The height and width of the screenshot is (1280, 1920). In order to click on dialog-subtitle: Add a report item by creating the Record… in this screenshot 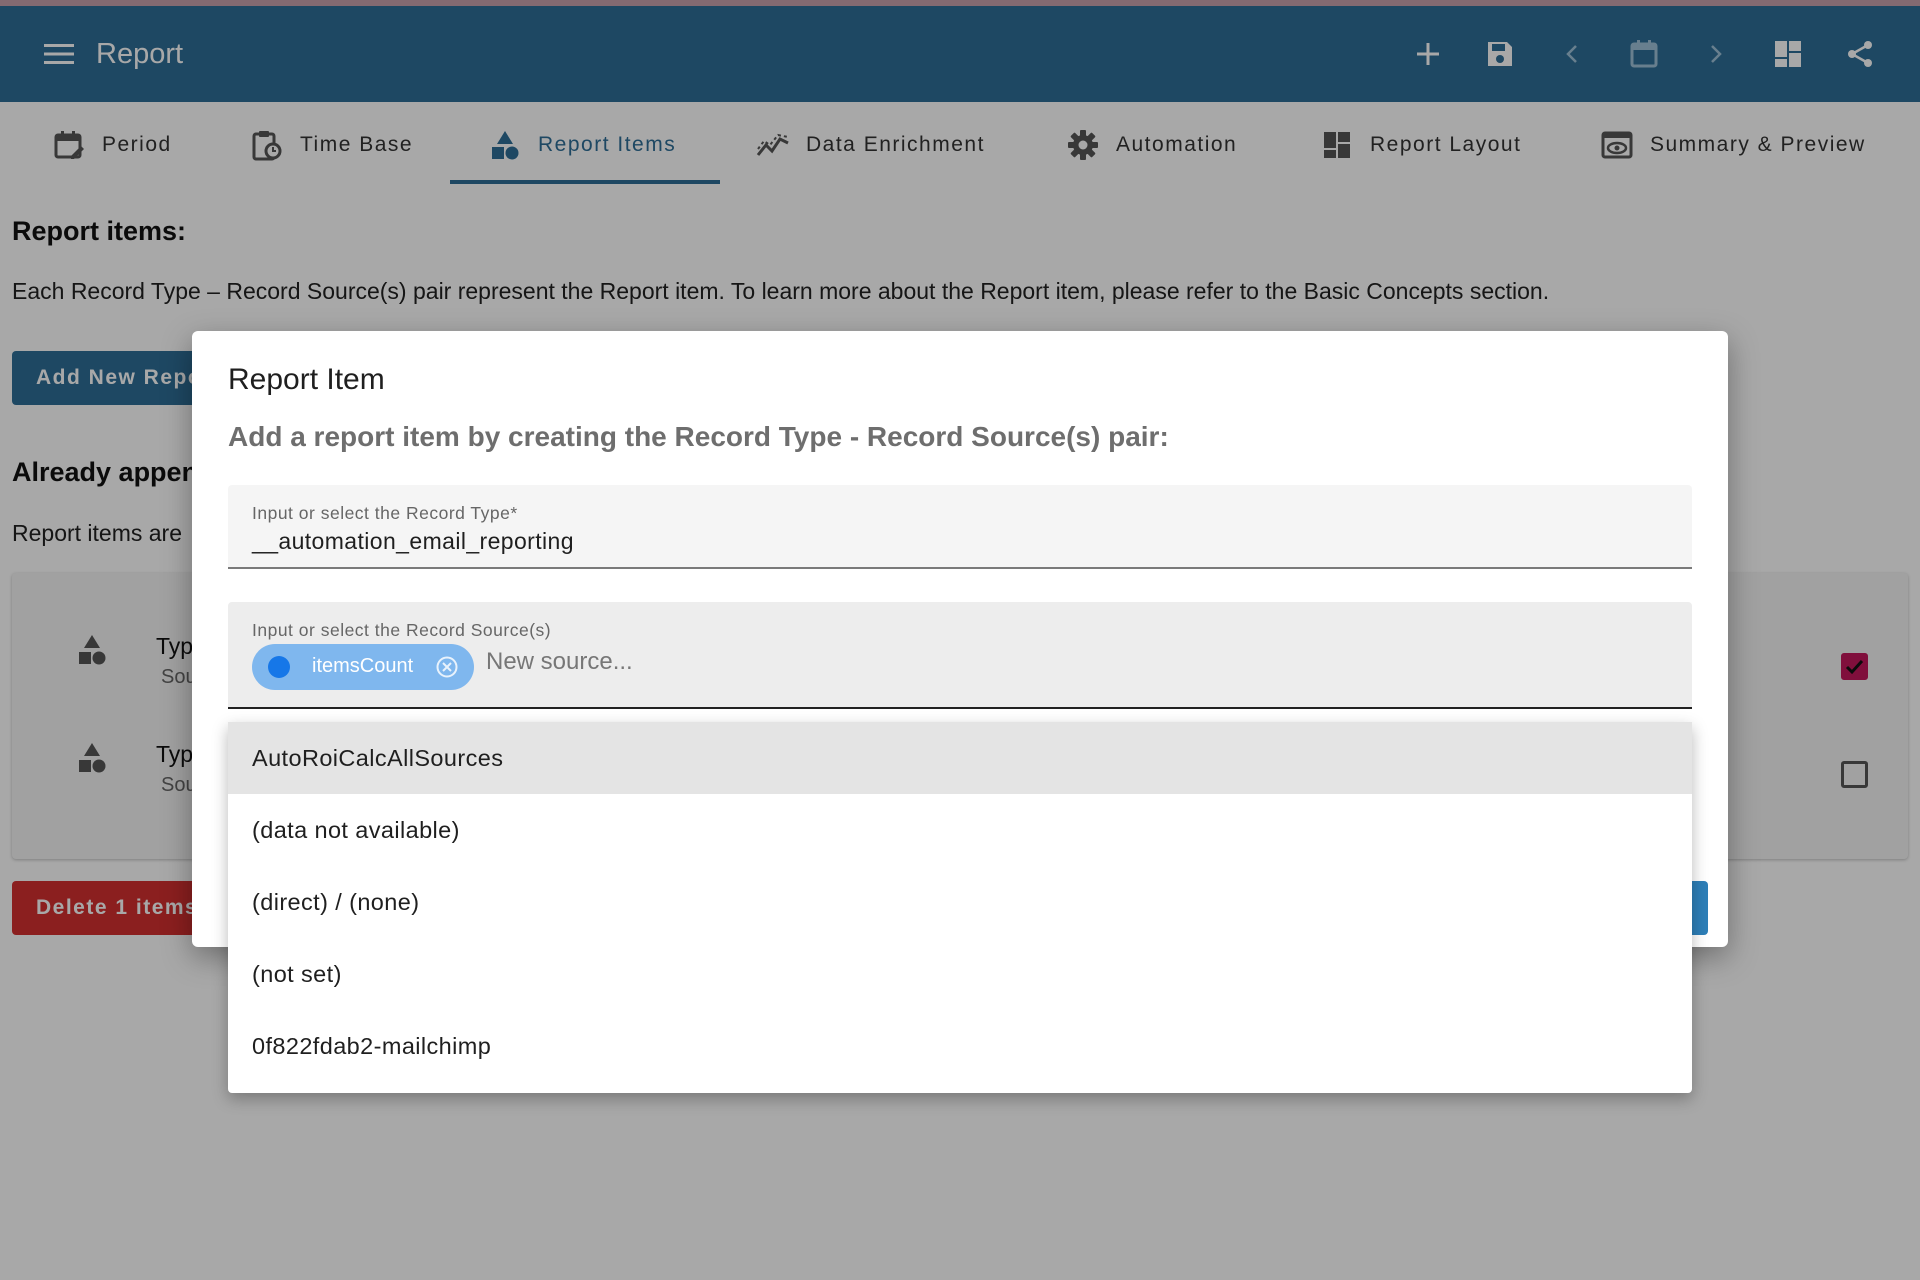, I will do `click(698, 436)`.